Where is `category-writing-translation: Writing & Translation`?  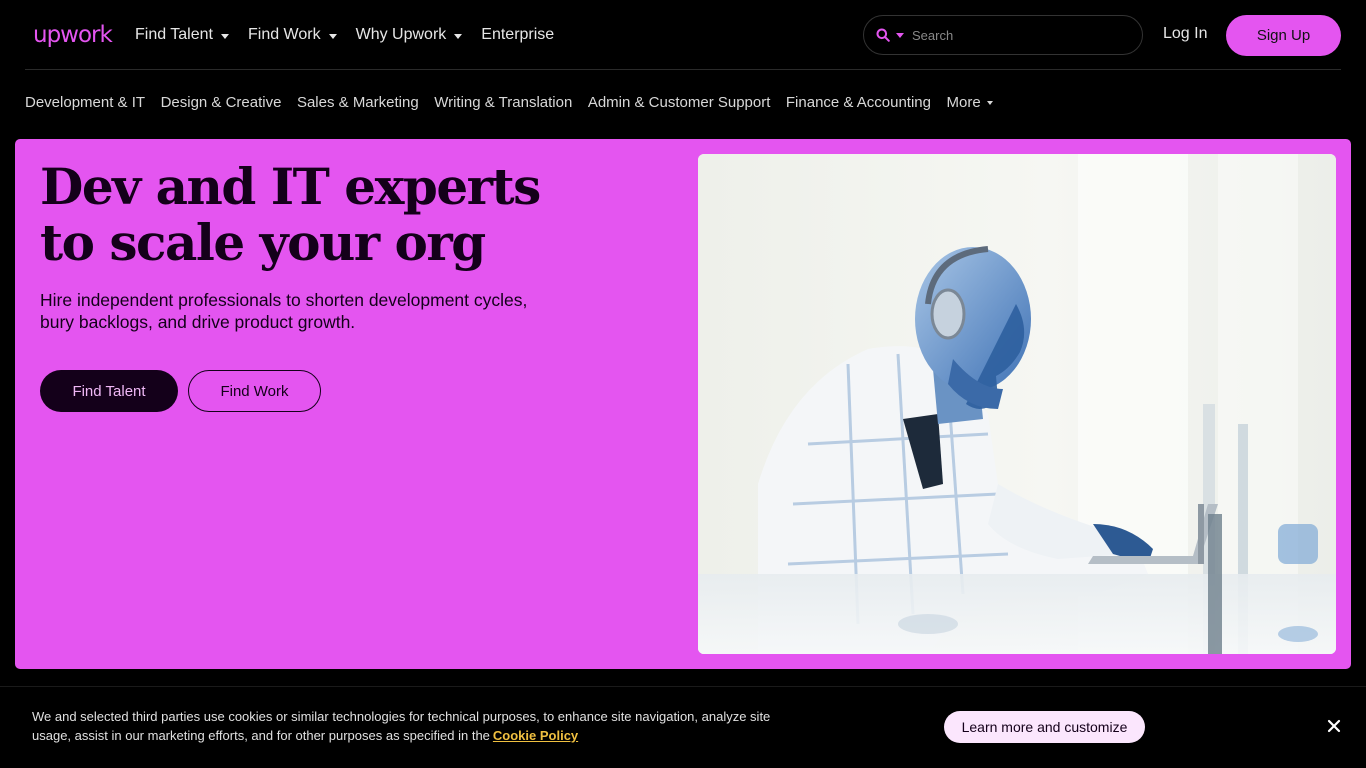
category-writing-translation: Writing & Translation is located at coordinates (503, 102).